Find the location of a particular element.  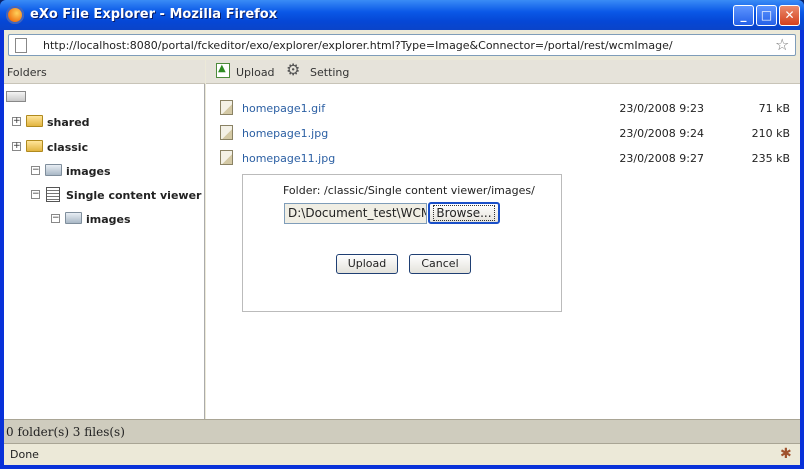

tree-item-single-content-viewer: − Single content viewer is located at coordinates (116, 196).